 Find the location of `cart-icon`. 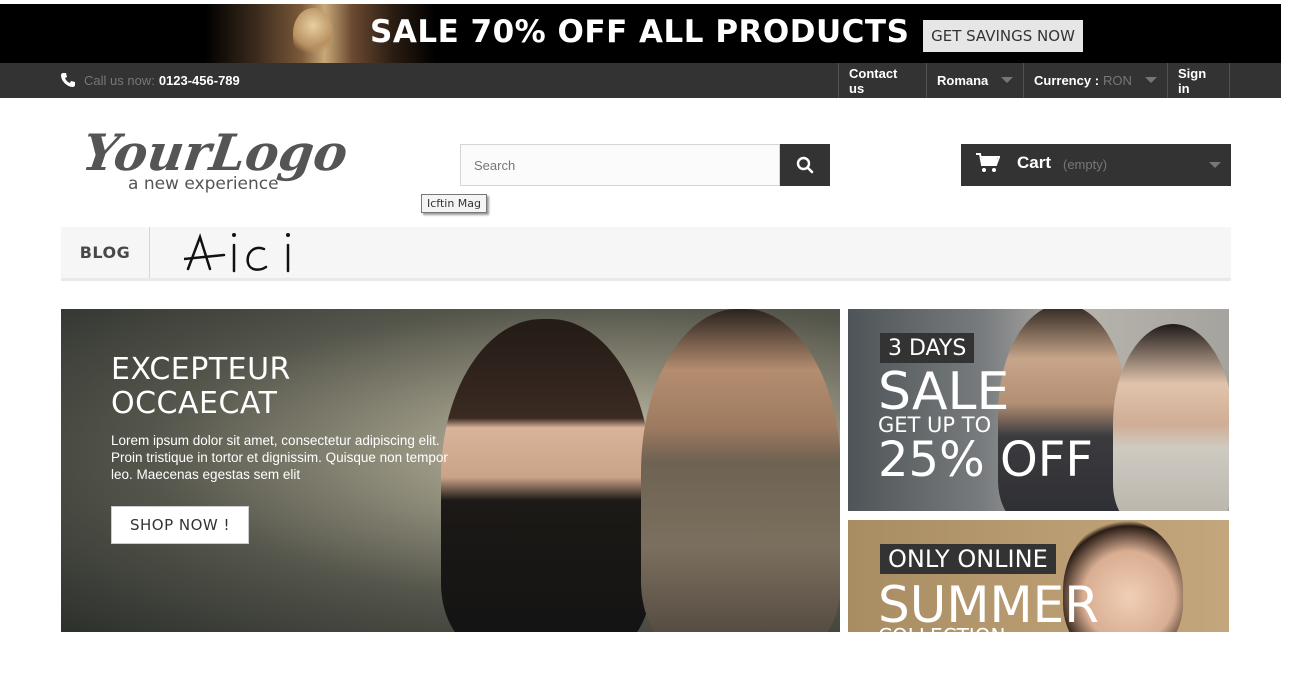

cart-icon is located at coordinates (988, 162).